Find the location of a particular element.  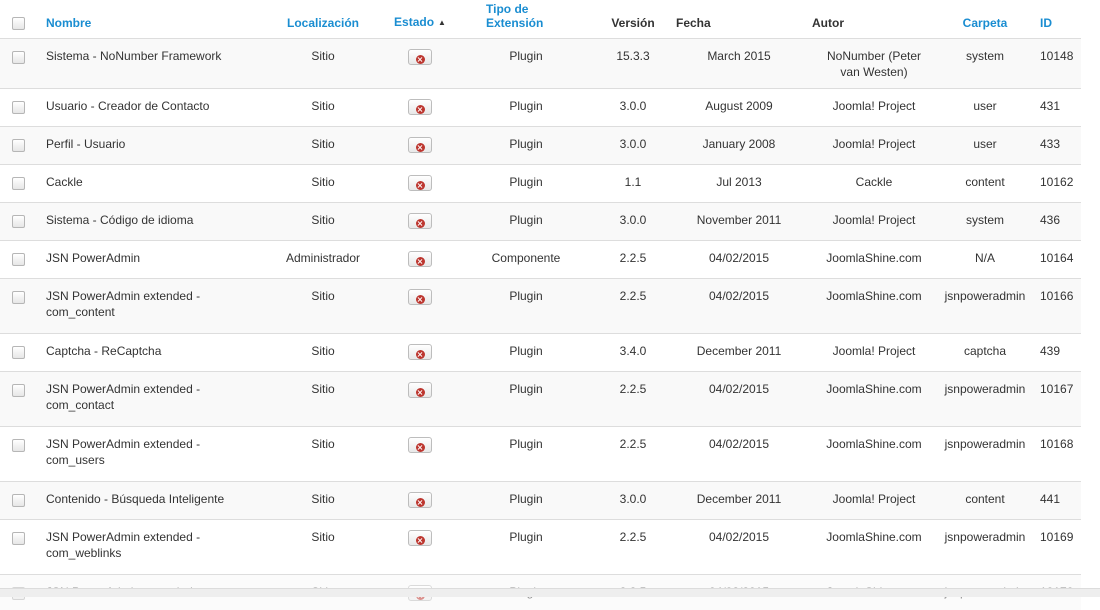

cell-id: 10168 is located at coordinates (1057, 454).